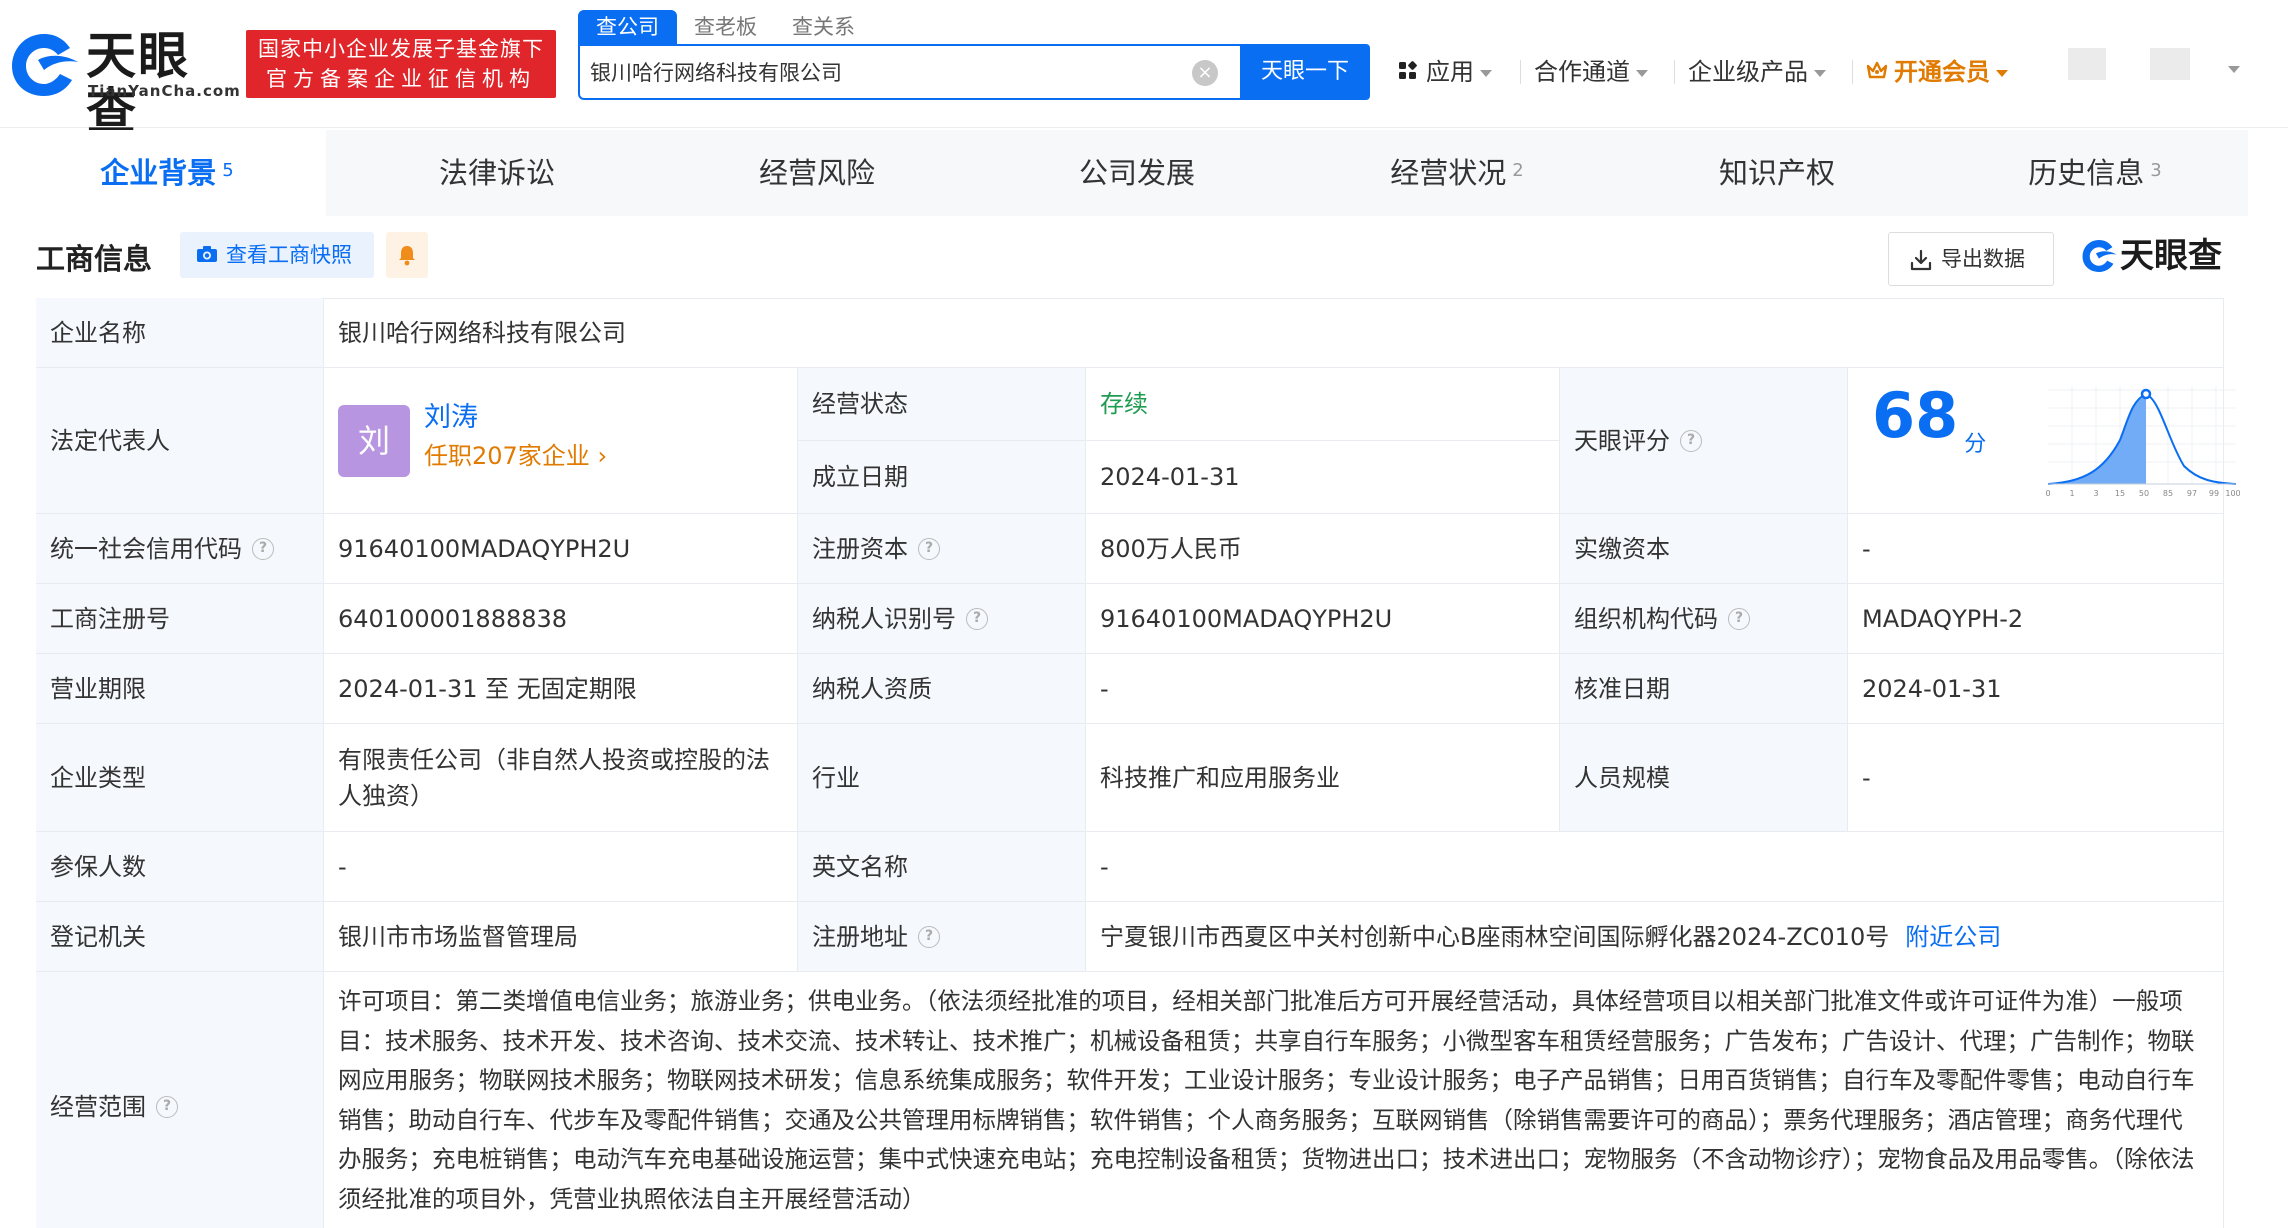  I want to click on search-tab-boss: 查老板, so click(725, 27).